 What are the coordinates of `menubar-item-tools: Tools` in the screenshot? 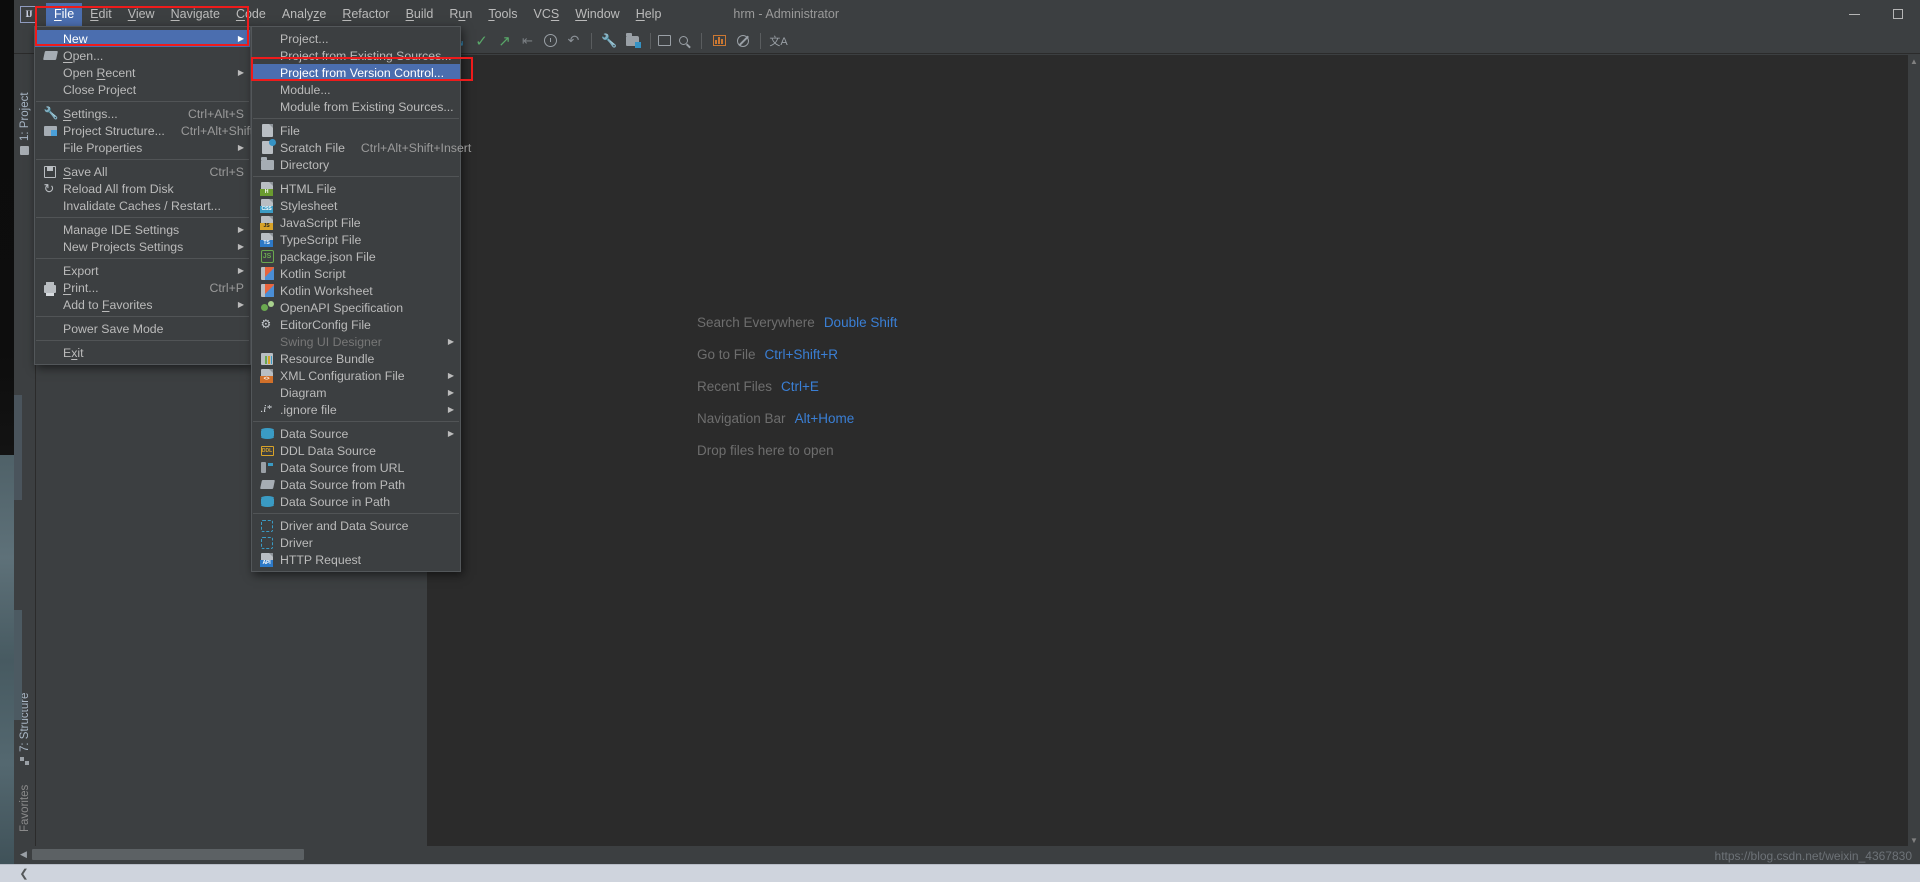 It's located at (502, 14).